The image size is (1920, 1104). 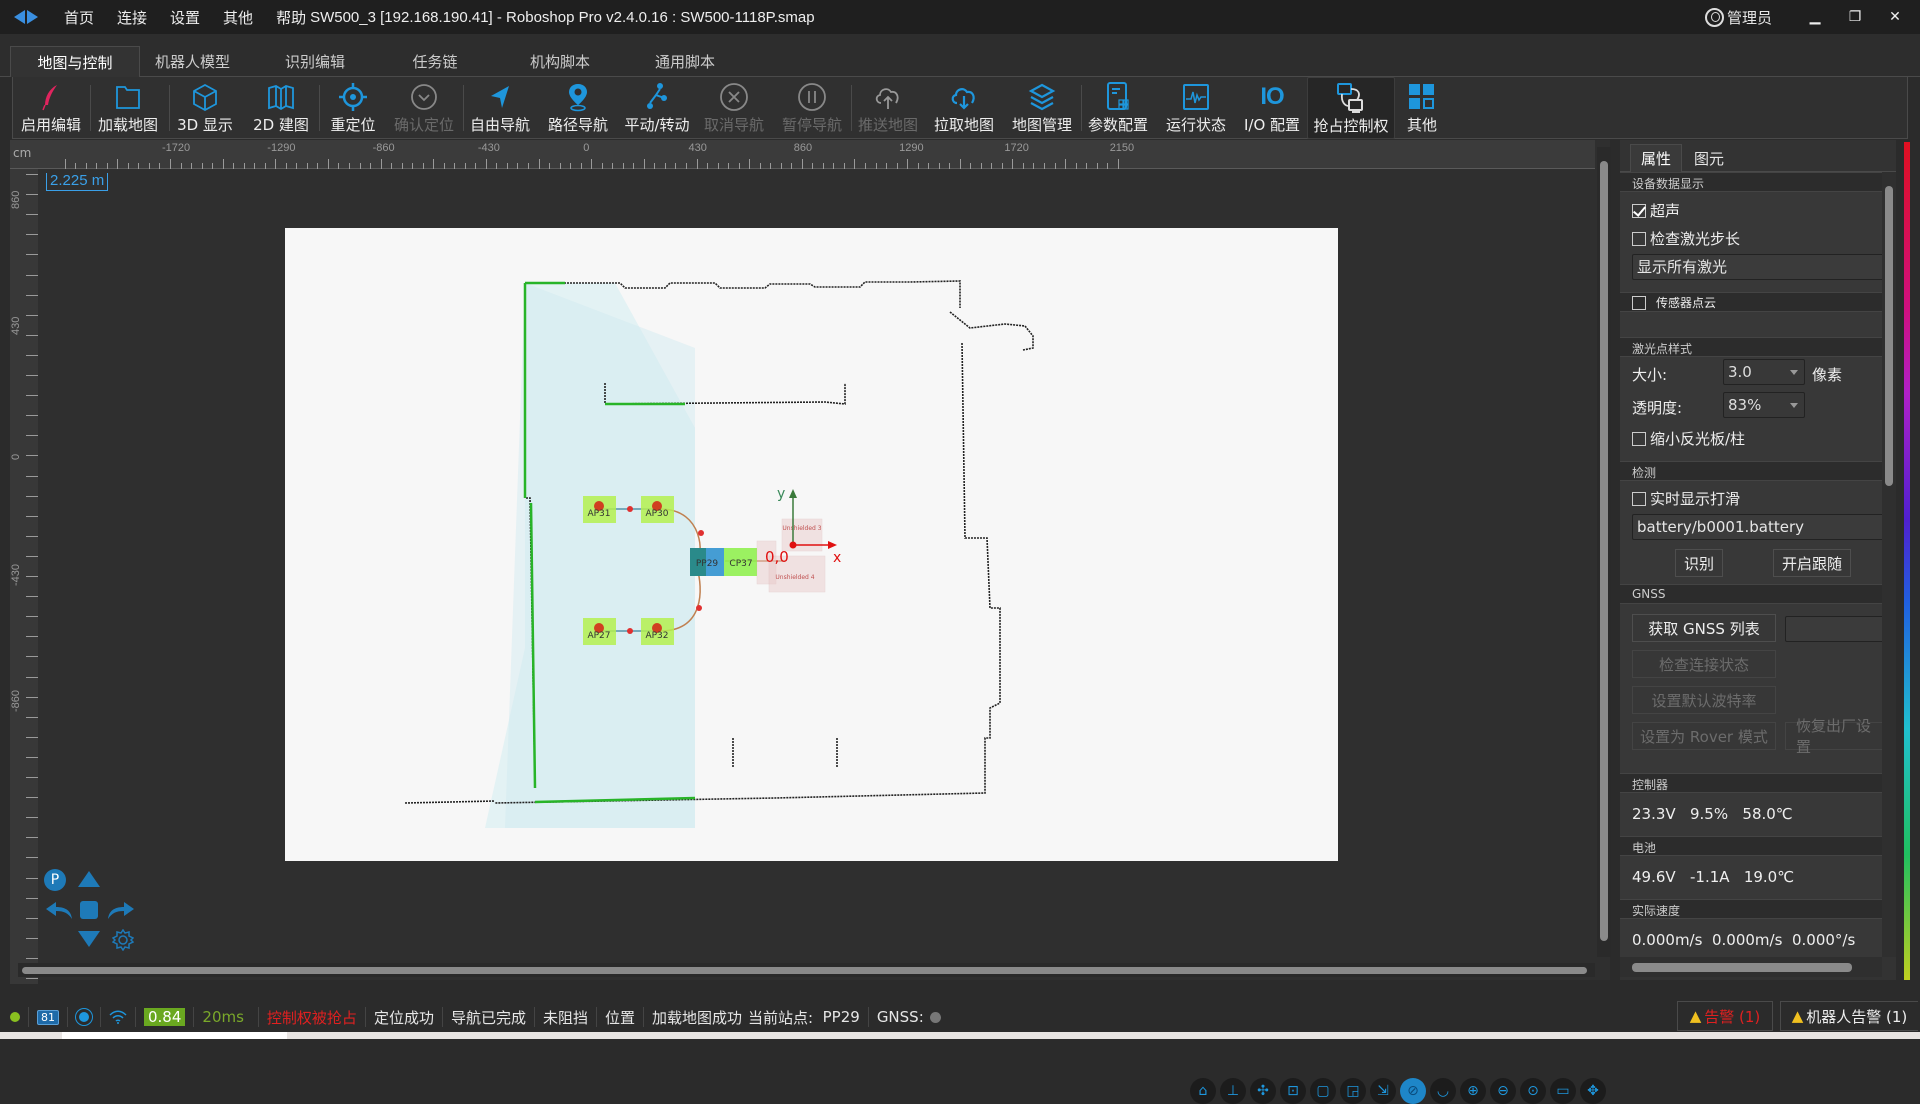 What do you see at coordinates (79, 17) in the screenshot?
I see `menu-home: 首页` at bounding box center [79, 17].